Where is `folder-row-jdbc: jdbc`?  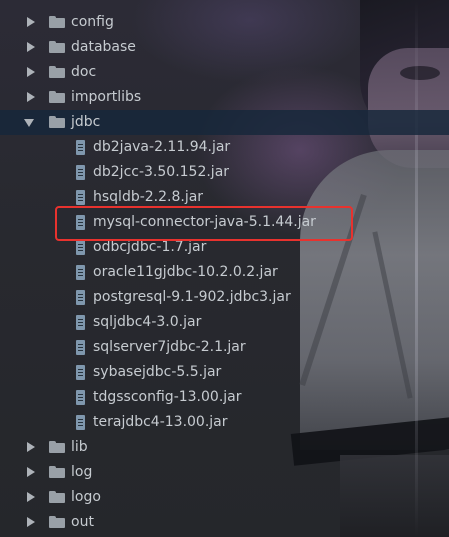
folder-row-jdbc: jdbc is located at coordinates (224, 122).